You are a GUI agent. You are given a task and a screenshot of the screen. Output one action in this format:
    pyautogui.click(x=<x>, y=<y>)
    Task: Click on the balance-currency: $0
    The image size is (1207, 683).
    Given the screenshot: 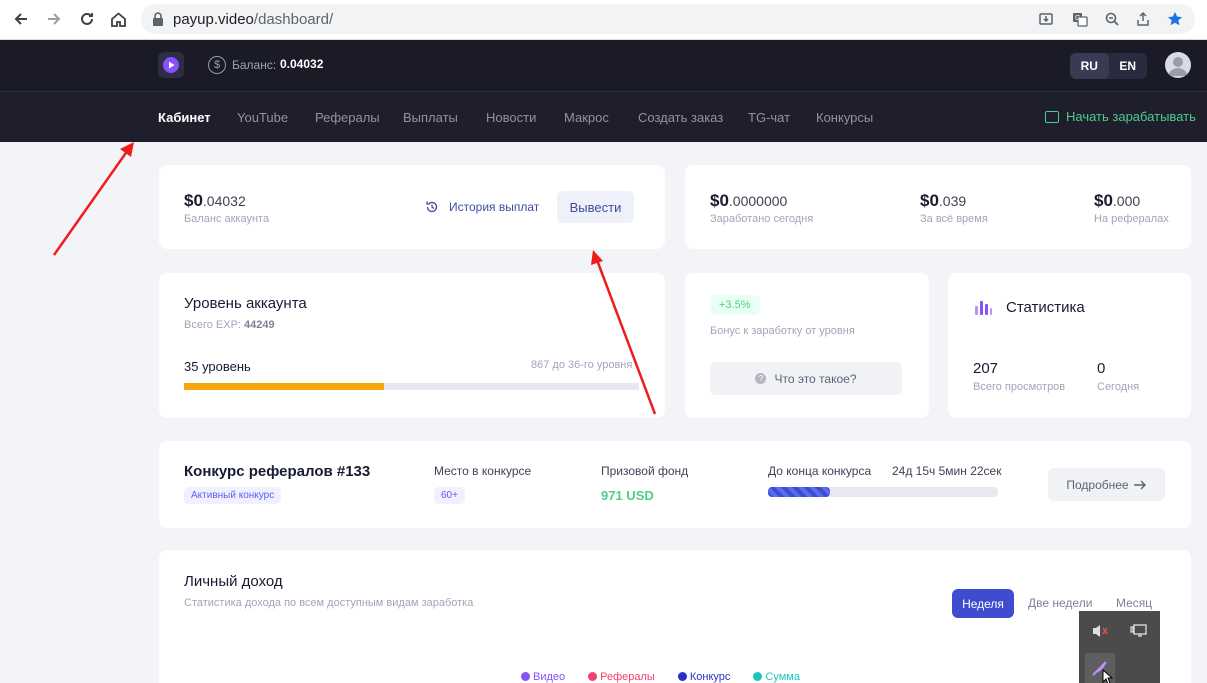 What is the action you would take?
    pyautogui.click(x=193, y=200)
    